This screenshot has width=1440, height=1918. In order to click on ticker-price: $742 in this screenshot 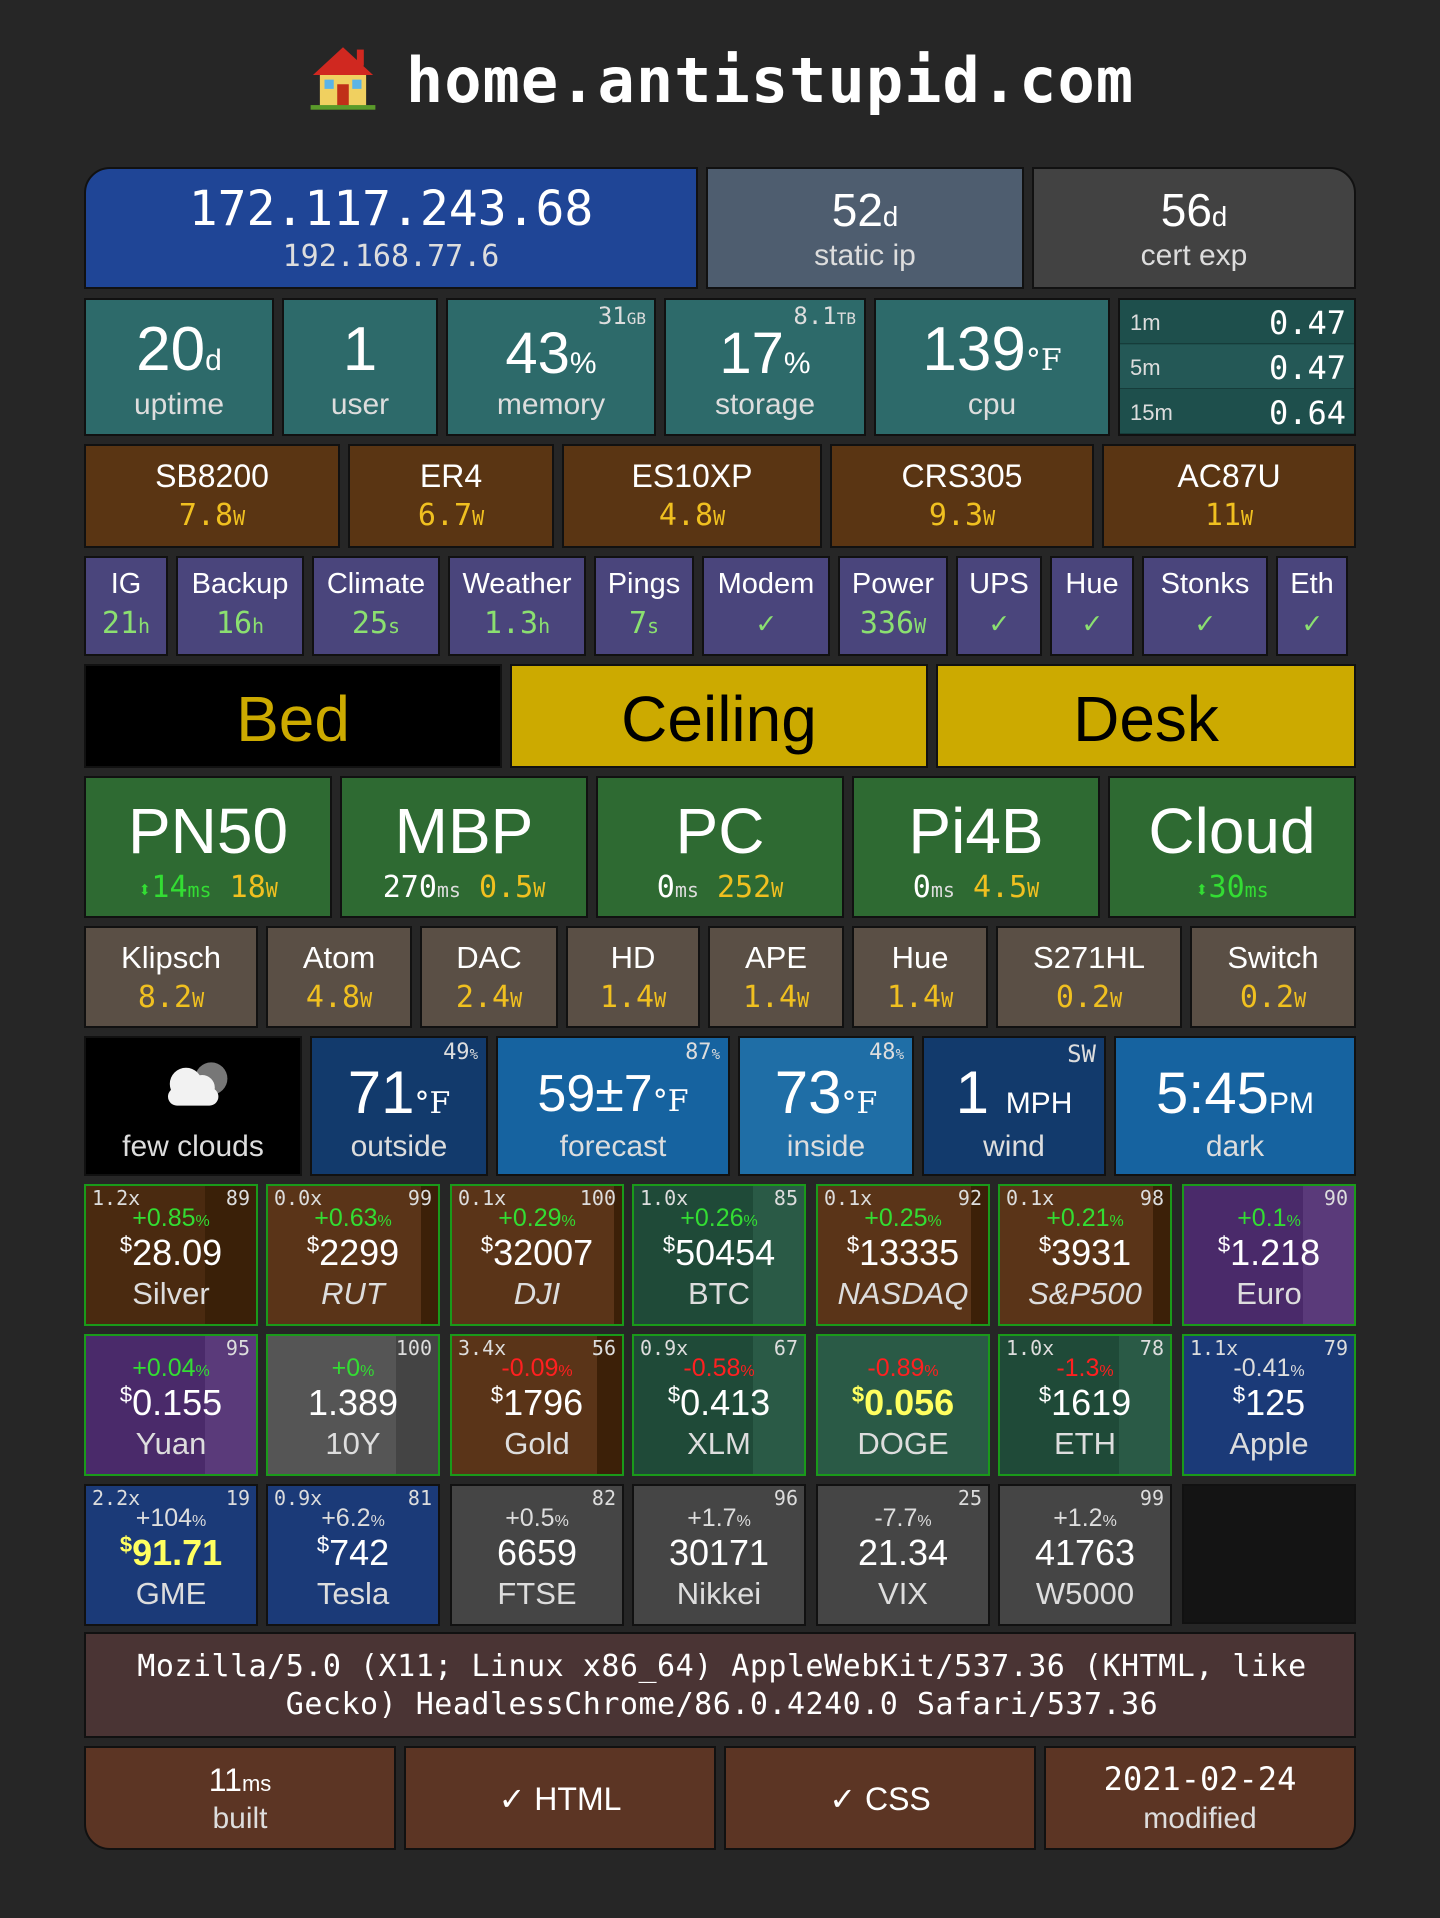, I will do `click(353, 1553)`.